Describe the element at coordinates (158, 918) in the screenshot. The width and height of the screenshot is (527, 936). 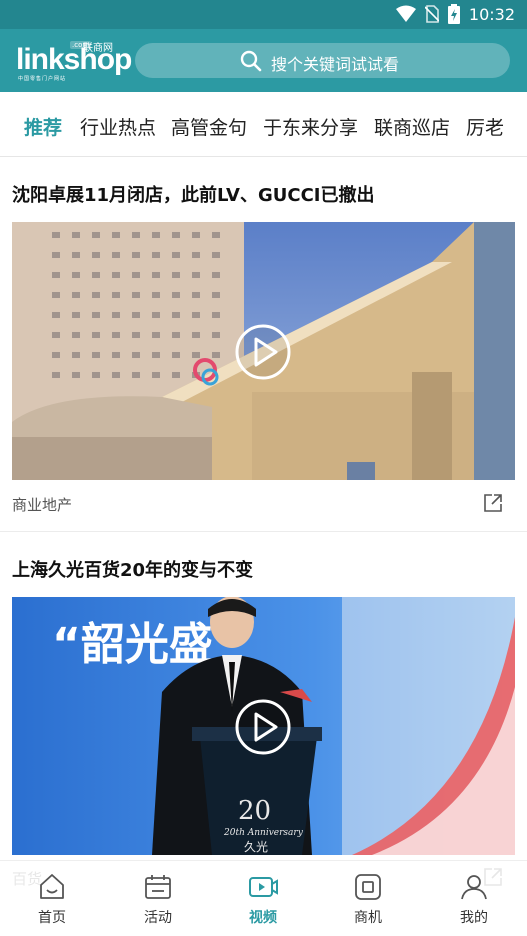
I see `nav-activity-label: 活动` at that location.